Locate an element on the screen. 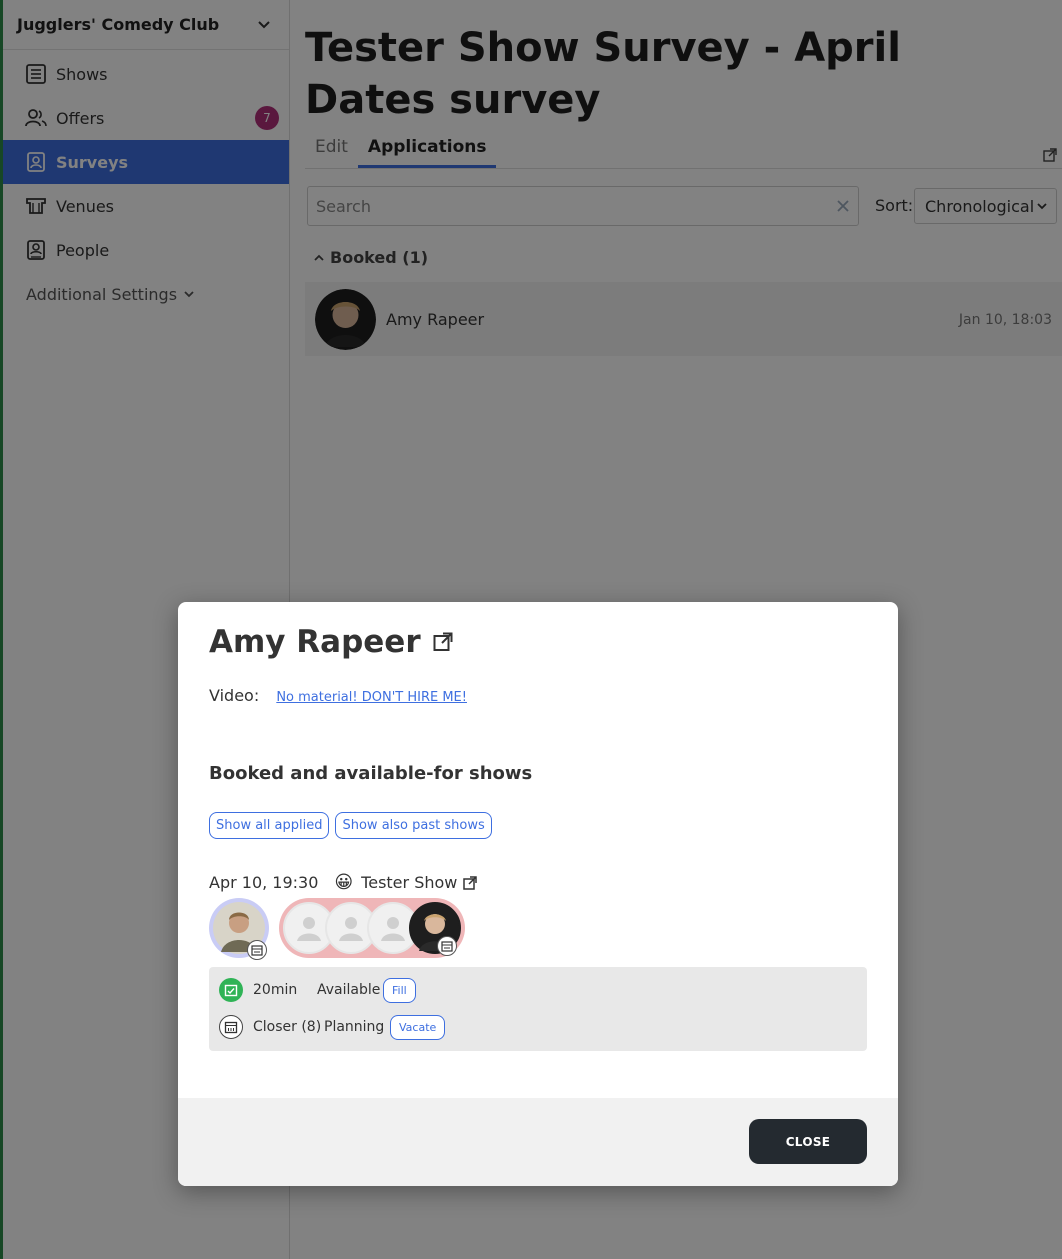  calendar-check-icon is located at coordinates (231, 990).